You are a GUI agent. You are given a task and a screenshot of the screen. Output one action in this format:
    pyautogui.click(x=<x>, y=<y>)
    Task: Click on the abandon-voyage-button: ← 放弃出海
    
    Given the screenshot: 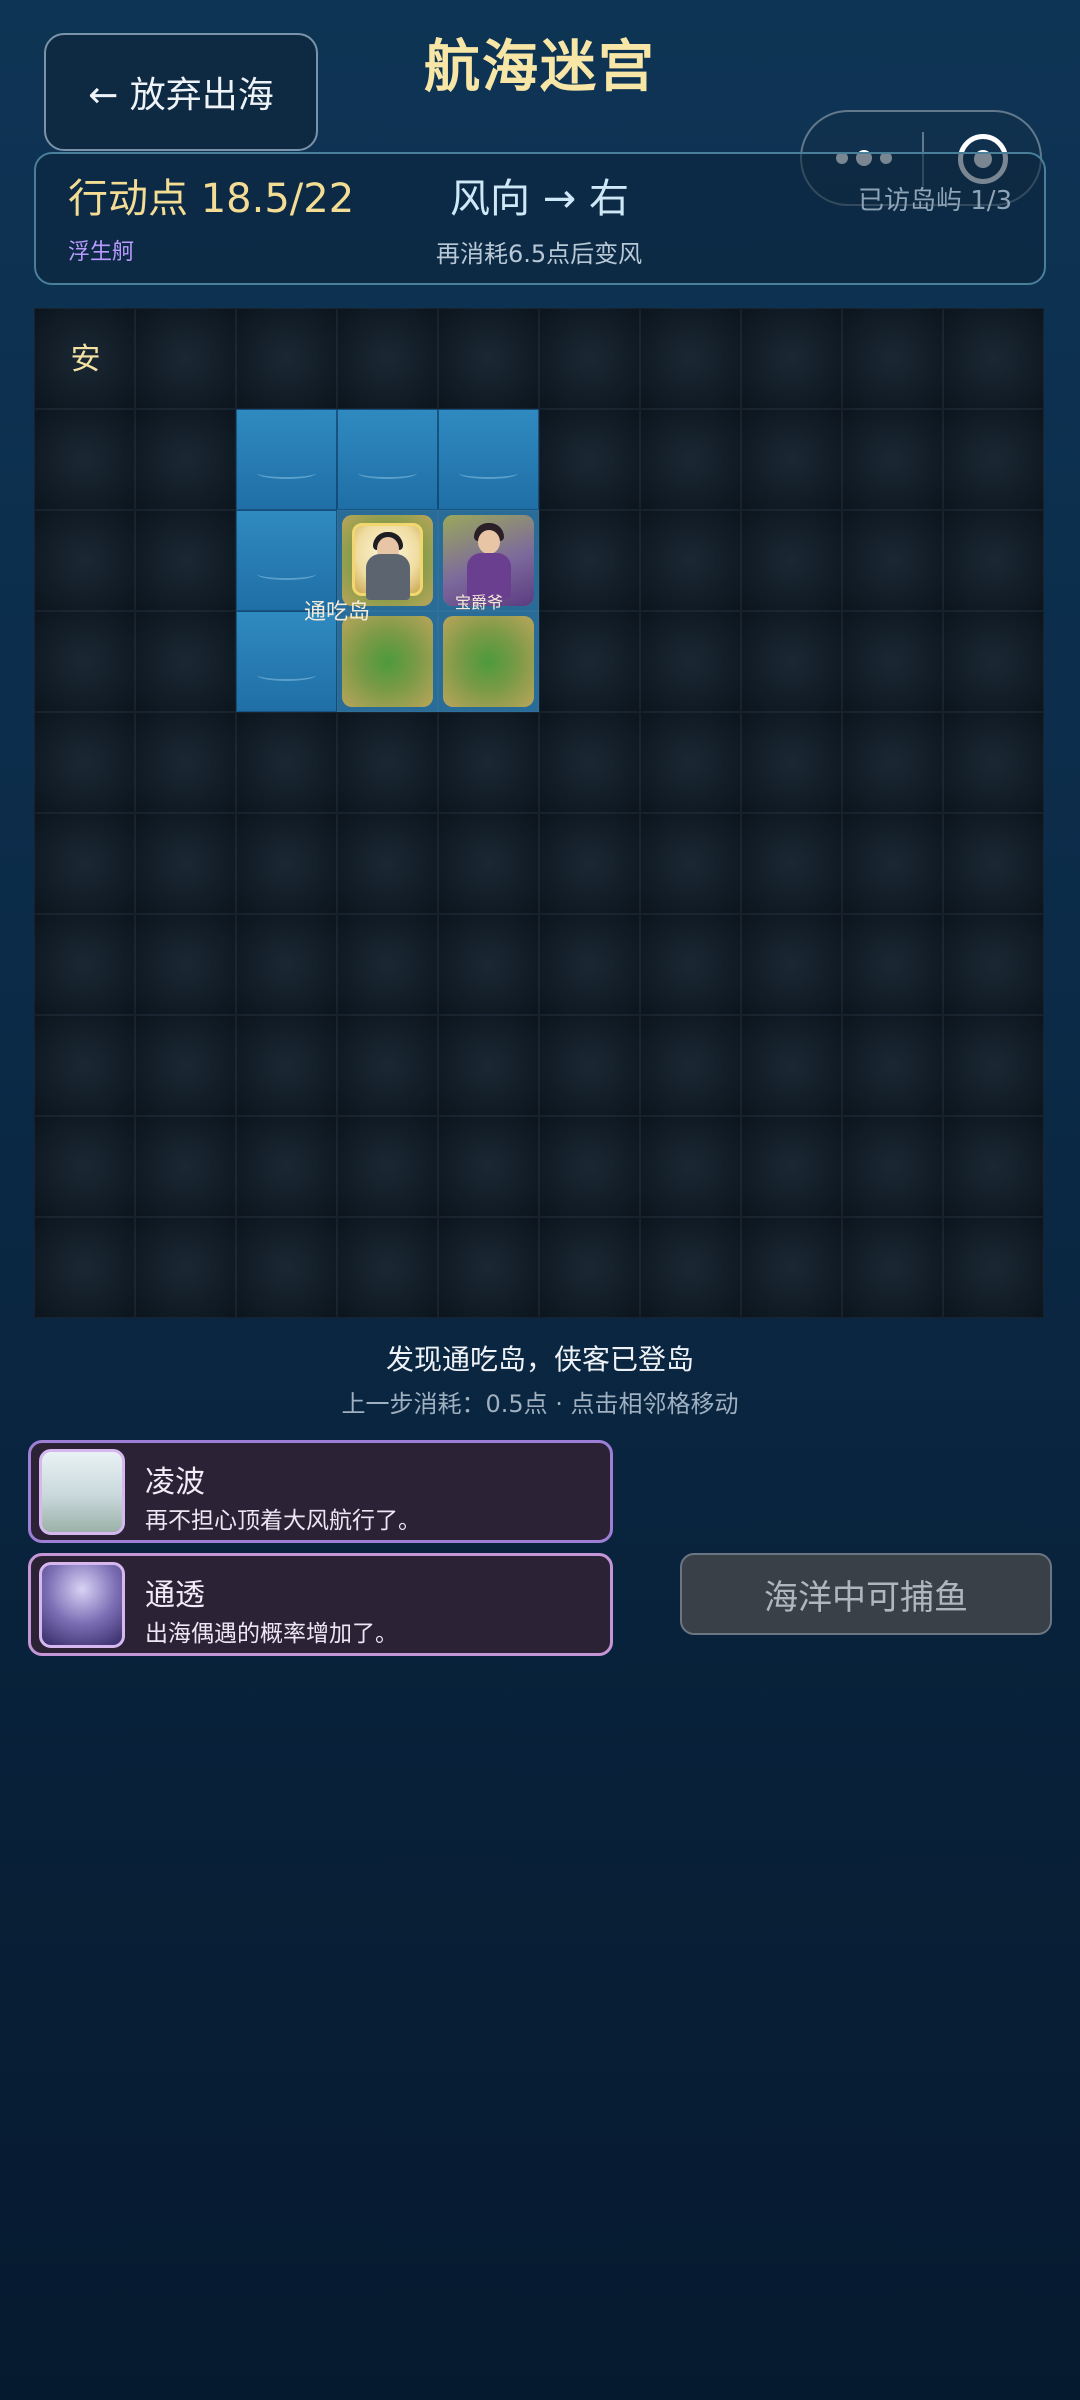 What is the action you would take?
    pyautogui.click(x=181, y=92)
    